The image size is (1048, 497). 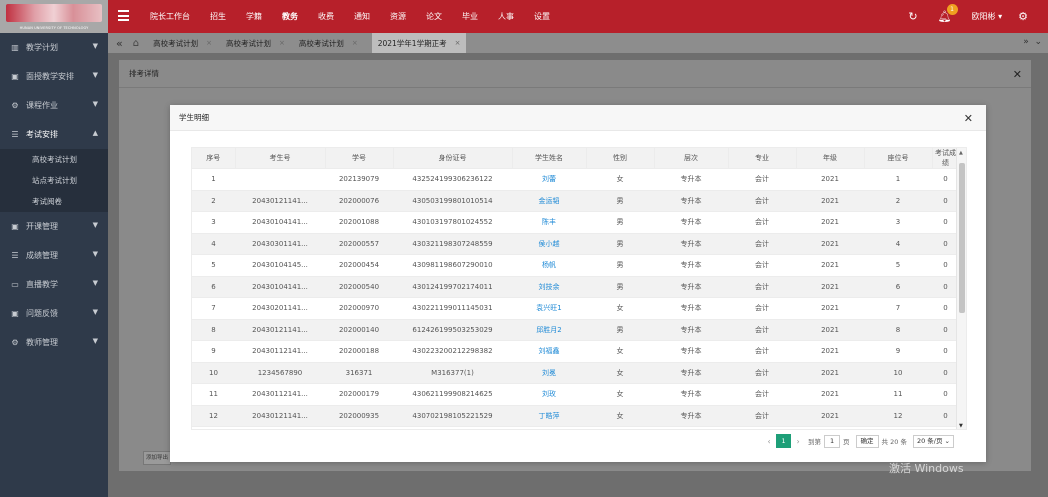 I want to click on next-page-icon: ›, so click(x=798, y=441).